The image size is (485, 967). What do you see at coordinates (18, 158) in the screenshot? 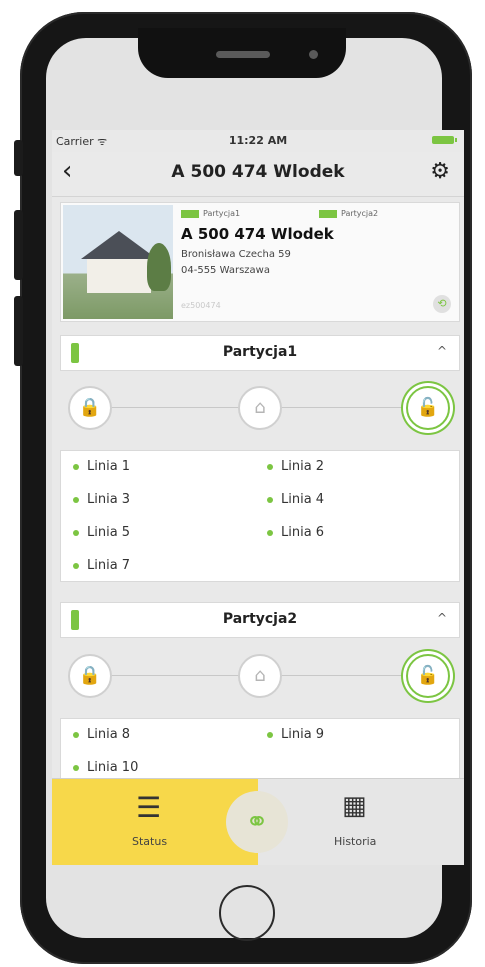
I see `mute-switch` at bounding box center [18, 158].